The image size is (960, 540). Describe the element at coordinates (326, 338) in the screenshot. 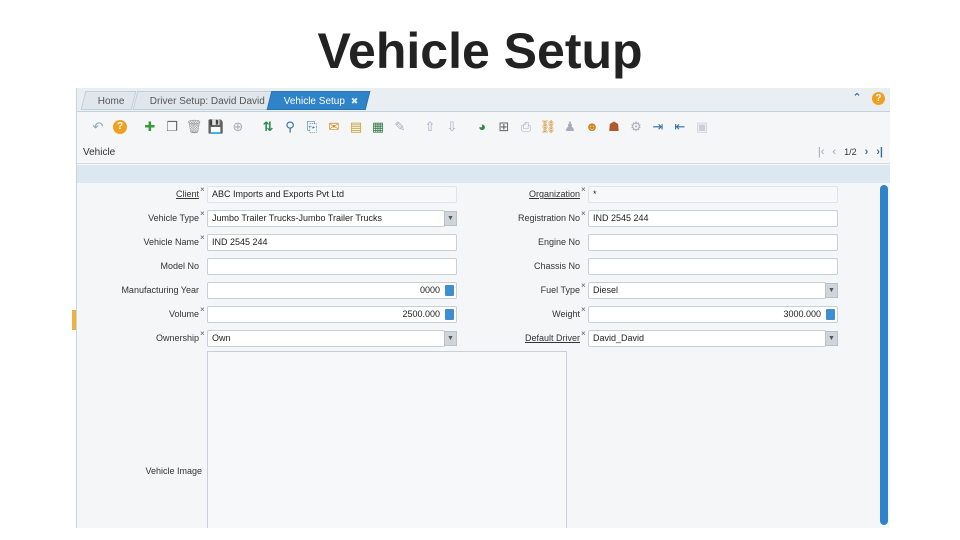

I see `ownership-select: Own` at that location.